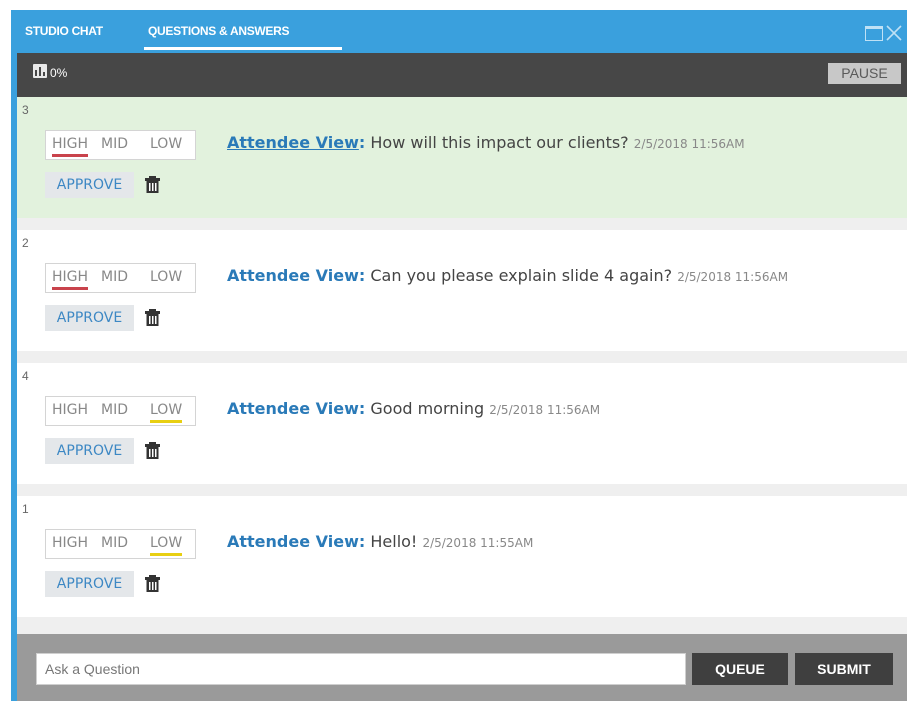 This screenshot has height=701, width=907. I want to click on window-controls, so click(873, 34).